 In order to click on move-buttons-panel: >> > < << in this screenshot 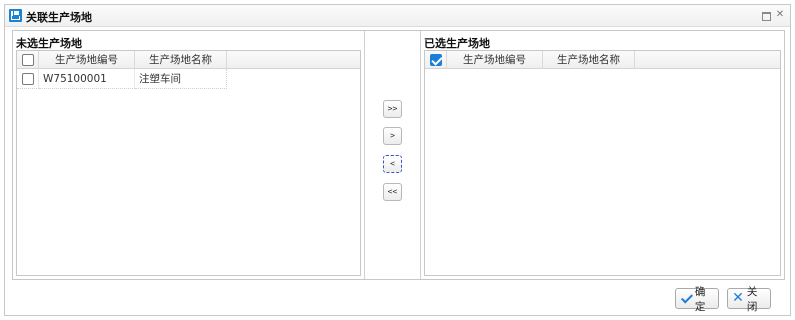, I will do `click(393, 155)`.